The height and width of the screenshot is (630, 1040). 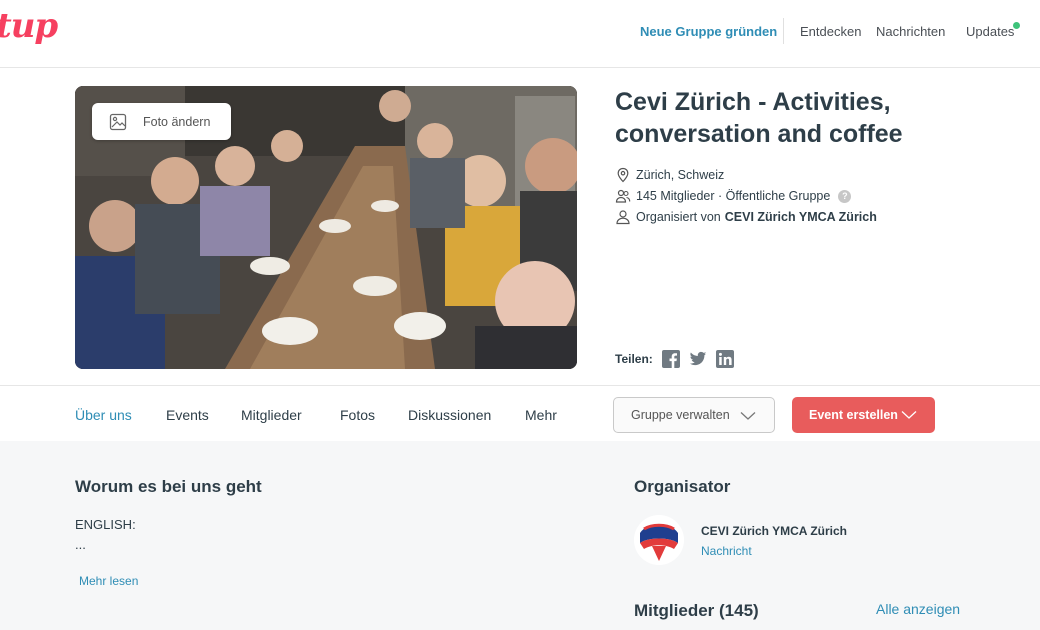 I want to click on group-members-info: 145 Mitglieder · Öffentliche Gruppe ?, so click(x=733, y=196).